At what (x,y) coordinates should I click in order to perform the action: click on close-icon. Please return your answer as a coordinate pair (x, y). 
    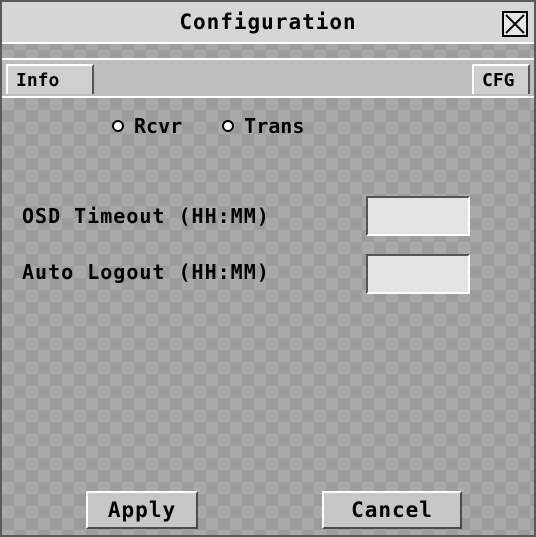
    Looking at the image, I should click on (515, 24).